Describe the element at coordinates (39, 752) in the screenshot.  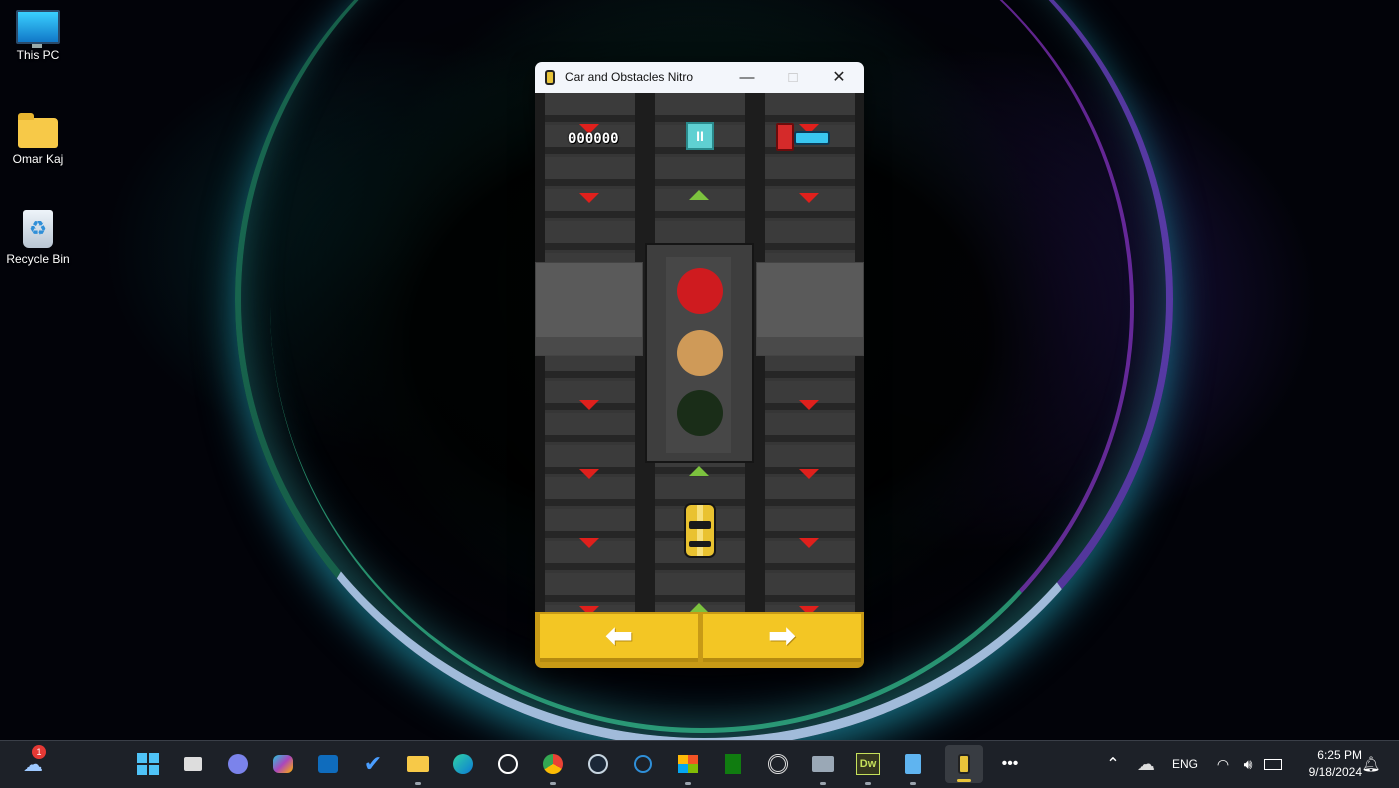
I see `notification-badge: 1` at that location.